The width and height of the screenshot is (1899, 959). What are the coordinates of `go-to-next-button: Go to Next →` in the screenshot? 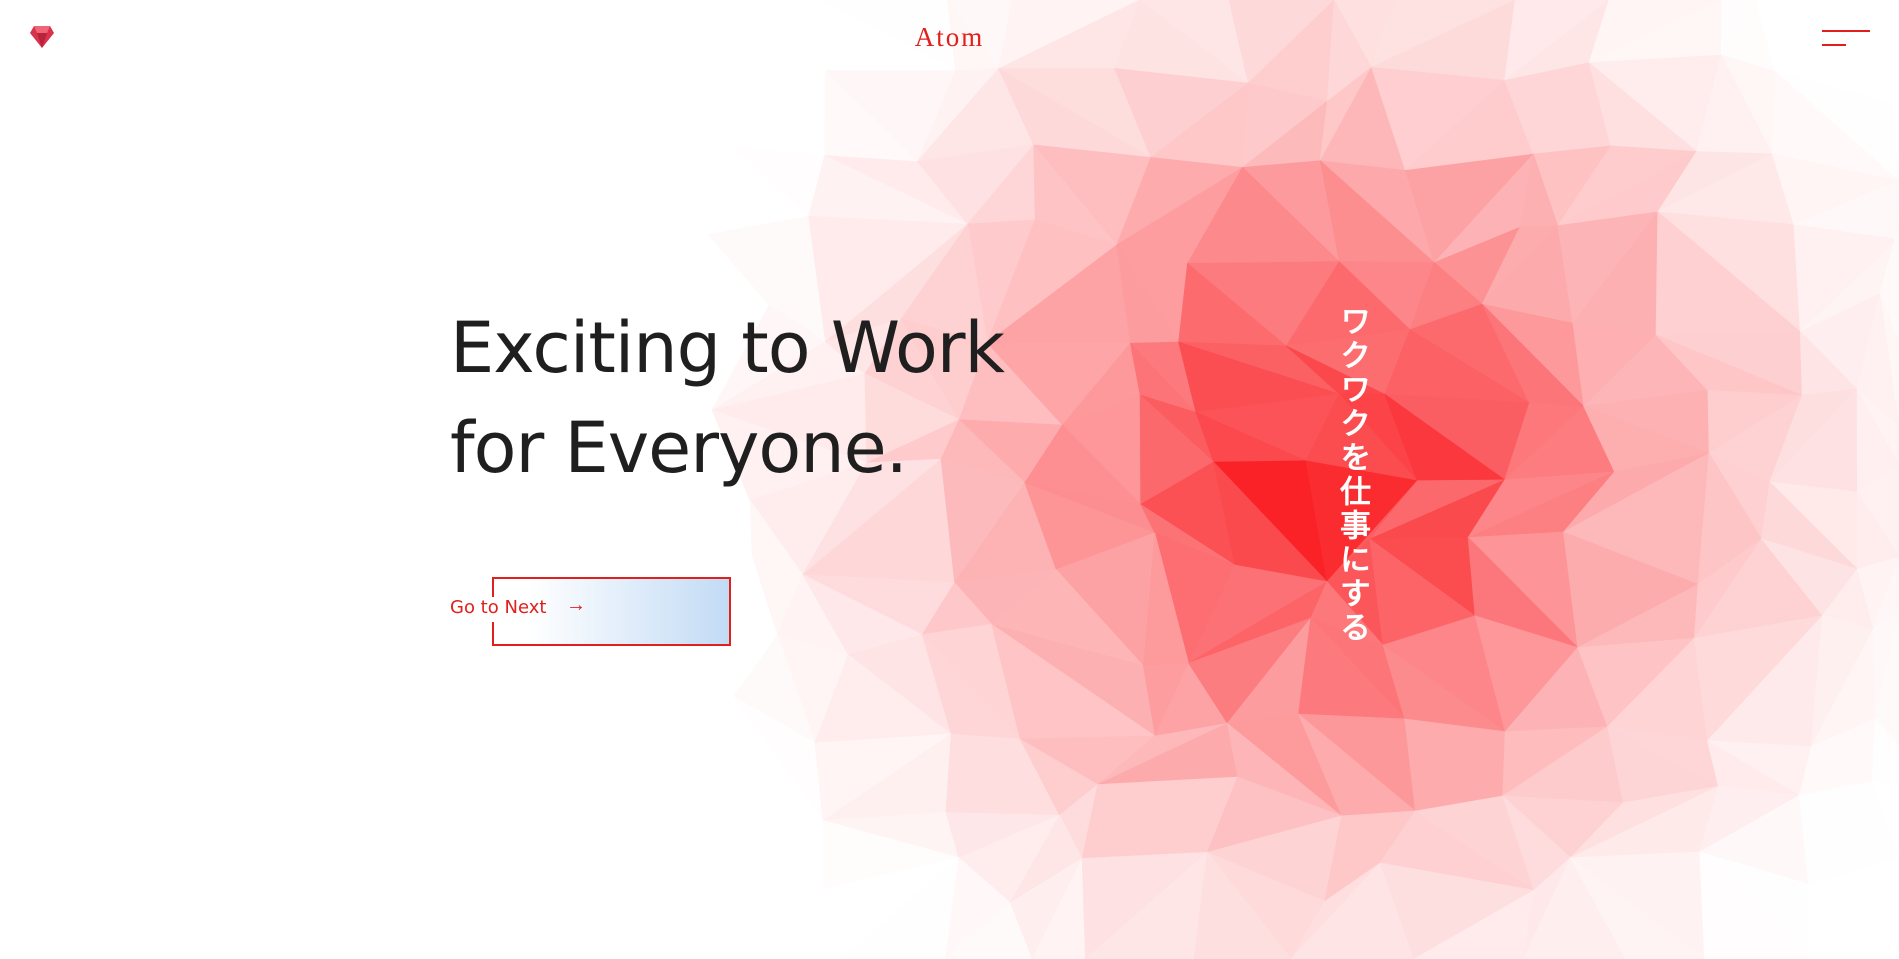 It's located at (590, 611).